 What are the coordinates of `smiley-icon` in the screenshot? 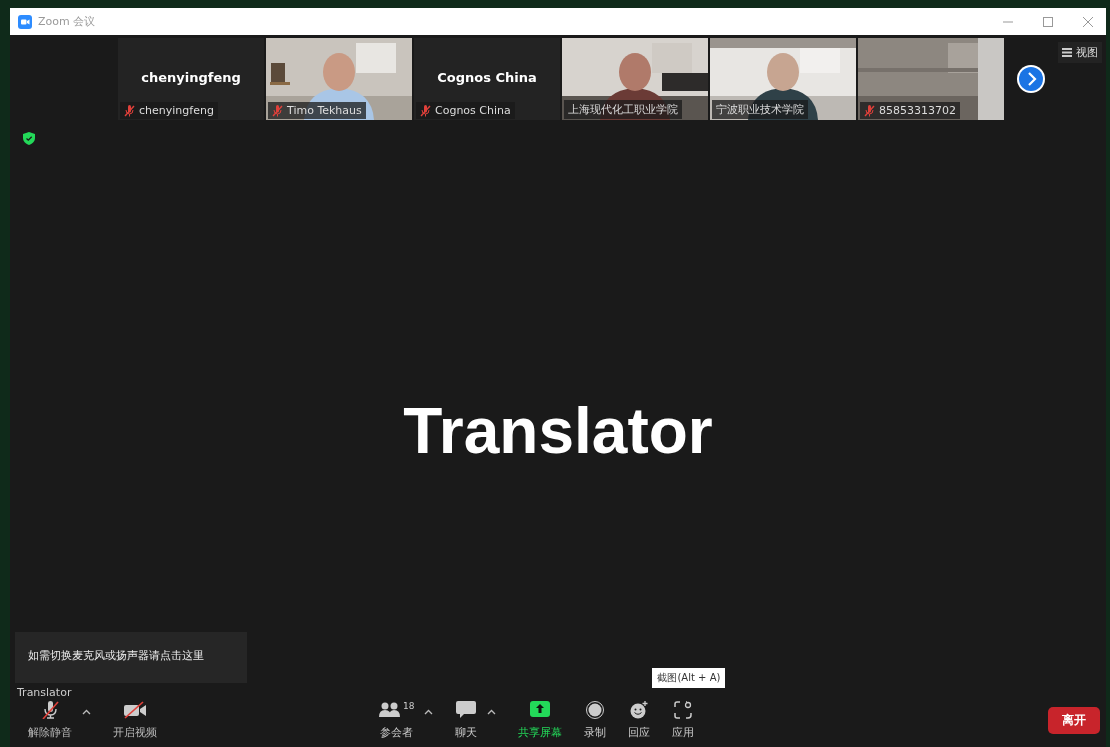 It's located at (639, 709).